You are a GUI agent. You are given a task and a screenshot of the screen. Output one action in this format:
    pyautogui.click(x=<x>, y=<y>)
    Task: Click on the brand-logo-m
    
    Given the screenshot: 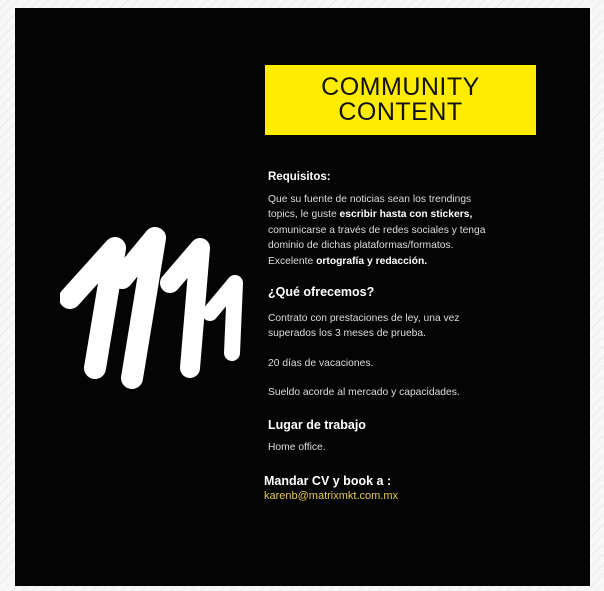 What is the action you would take?
    pyautogui.click(x=151, y=308)
    